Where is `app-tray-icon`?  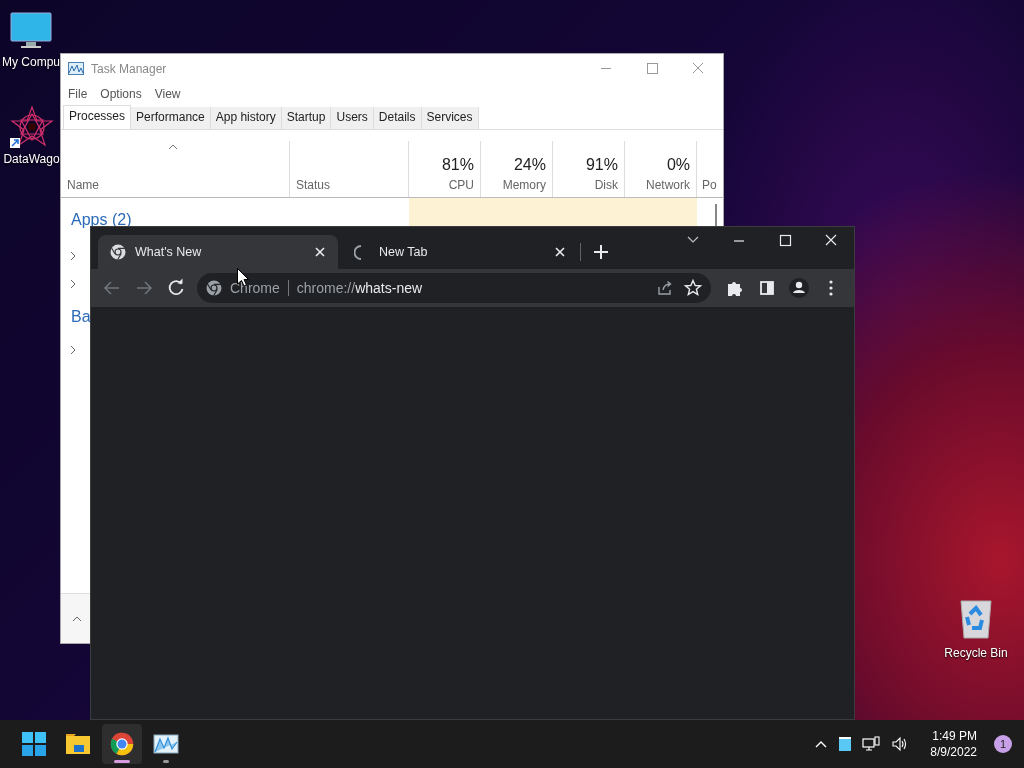 app-tray-icon is located at coordinates (845, 744).